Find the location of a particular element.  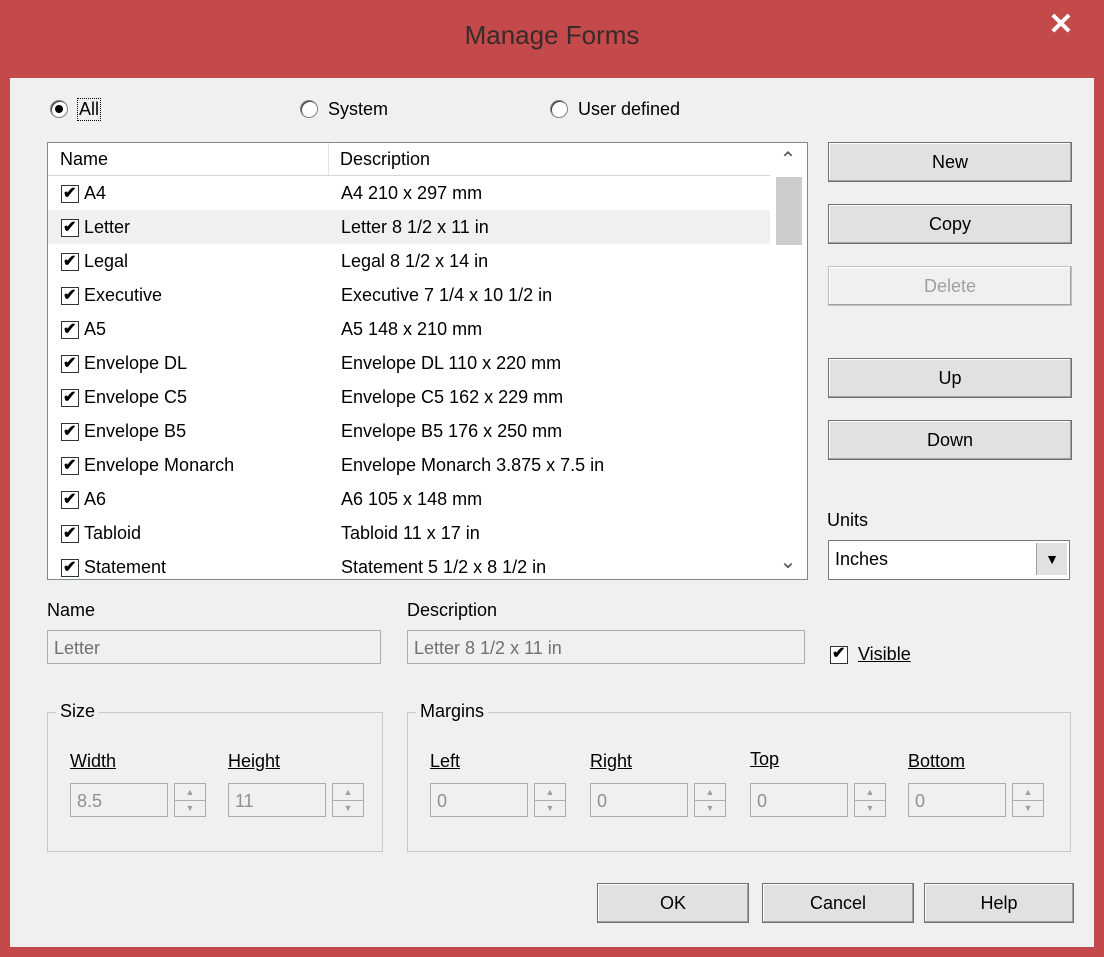

chevron-down-icon: ▼ is located at coordinates (1051, 559).